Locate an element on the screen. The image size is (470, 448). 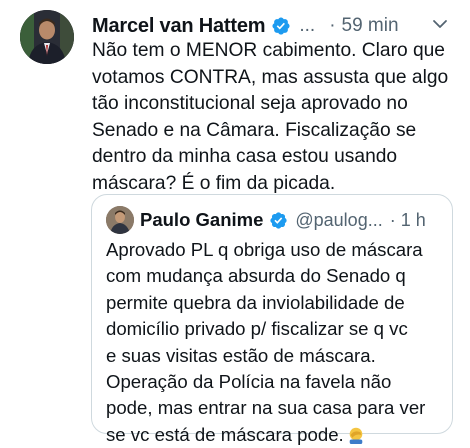
quoted-author-name: Paulo Ganime is located at coordinates (201, 220).